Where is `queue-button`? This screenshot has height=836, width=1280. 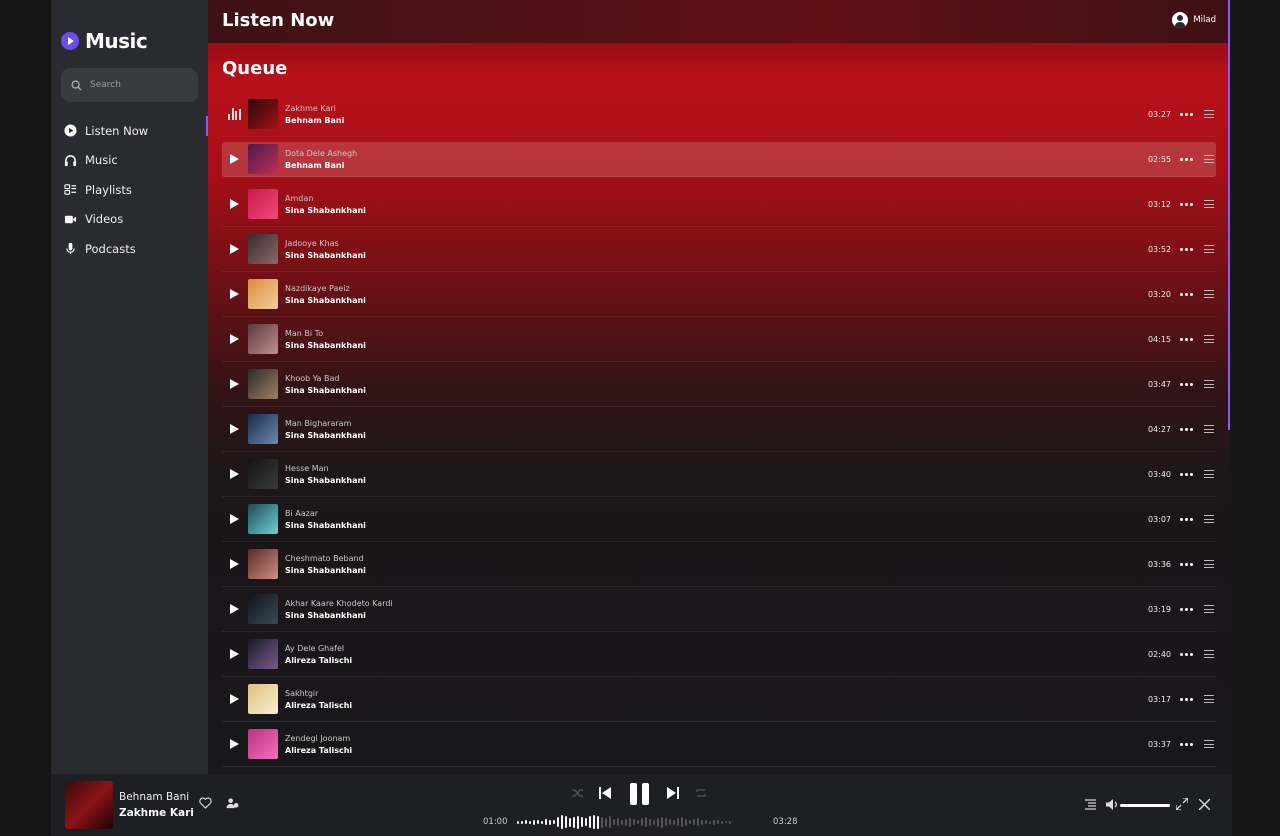
queue-button is located at coordinates (1090, 804).